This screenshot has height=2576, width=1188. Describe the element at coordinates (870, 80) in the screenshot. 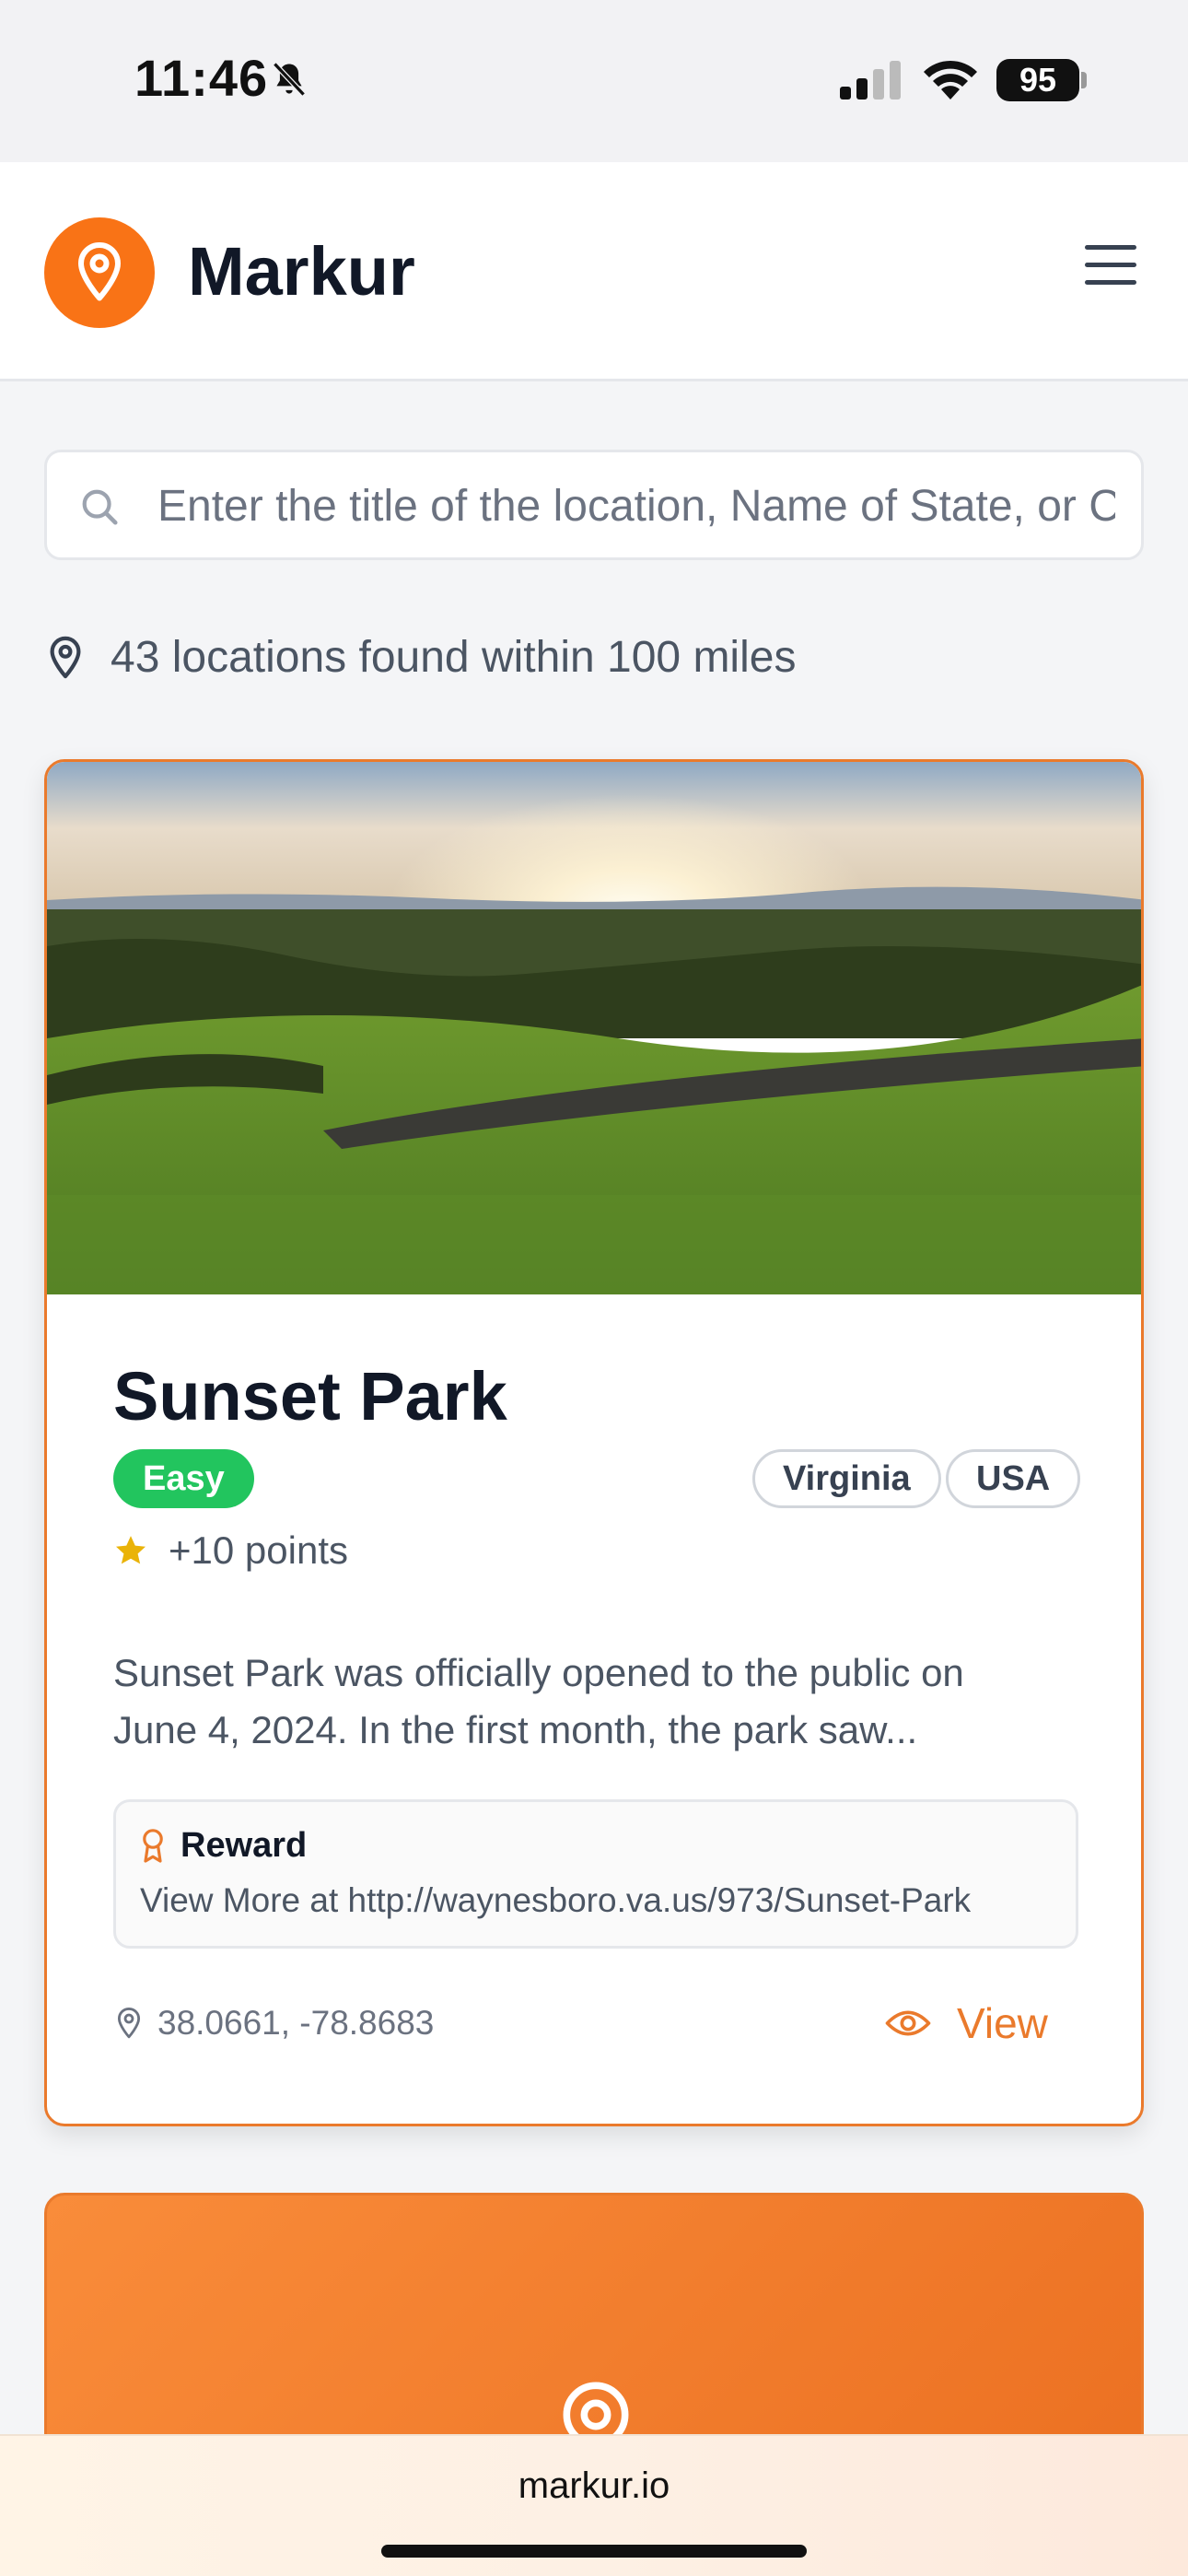

I see `signal-icon` at that location.